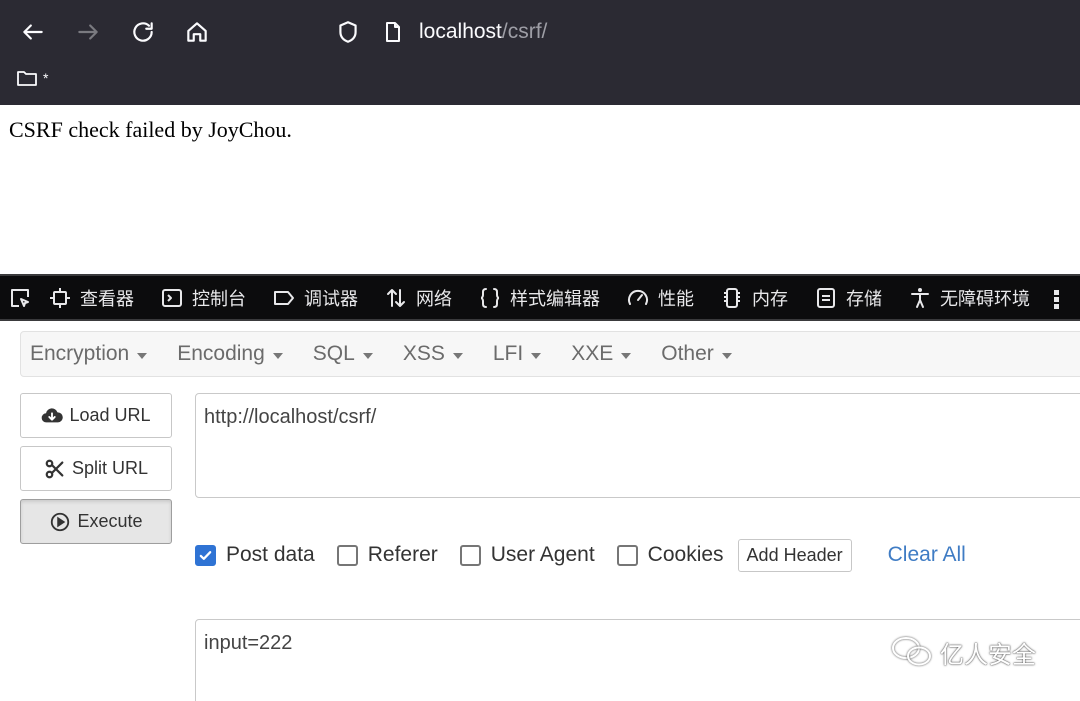 This screenshot has width=1080, height=701. Describe the element at coordinates (110, 415) in the screenshot. I see `load-url-label: Load URL` at that location.